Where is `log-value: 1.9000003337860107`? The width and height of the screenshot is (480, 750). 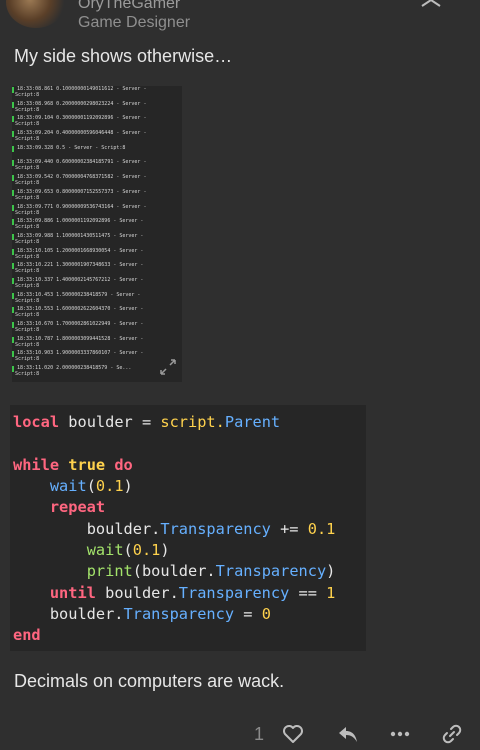
log-value: 1.9000003337860107 is located at coordinates (83, 353).